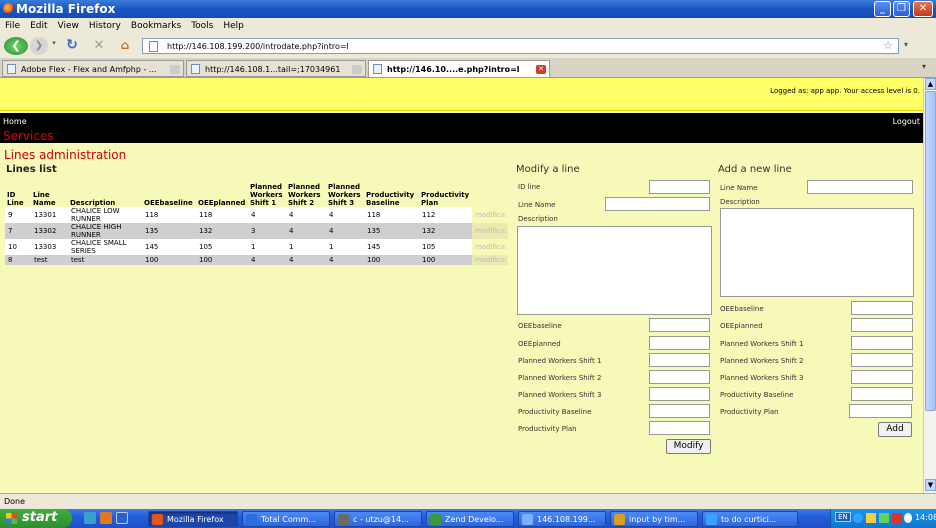 Image resolution: width=936 pixels, height=528 pixels. What do you see at coordinates (12, 24) in the screenshot?
I see `menu-file: File` at bounding box center [12, 24].